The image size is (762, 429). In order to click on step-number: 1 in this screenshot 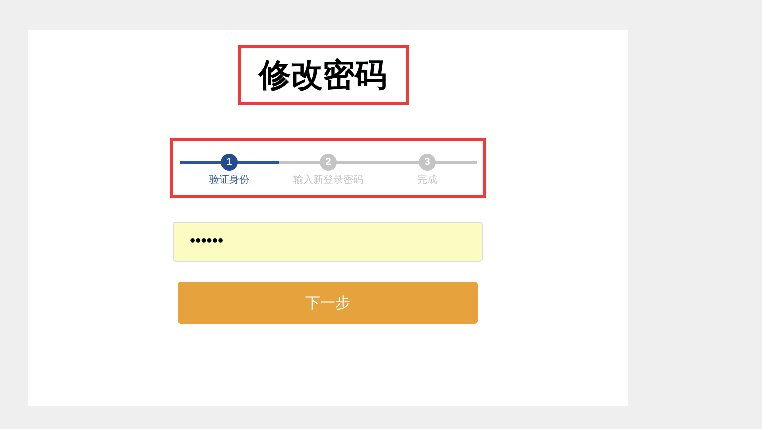, I will do `click(229, 162)`.